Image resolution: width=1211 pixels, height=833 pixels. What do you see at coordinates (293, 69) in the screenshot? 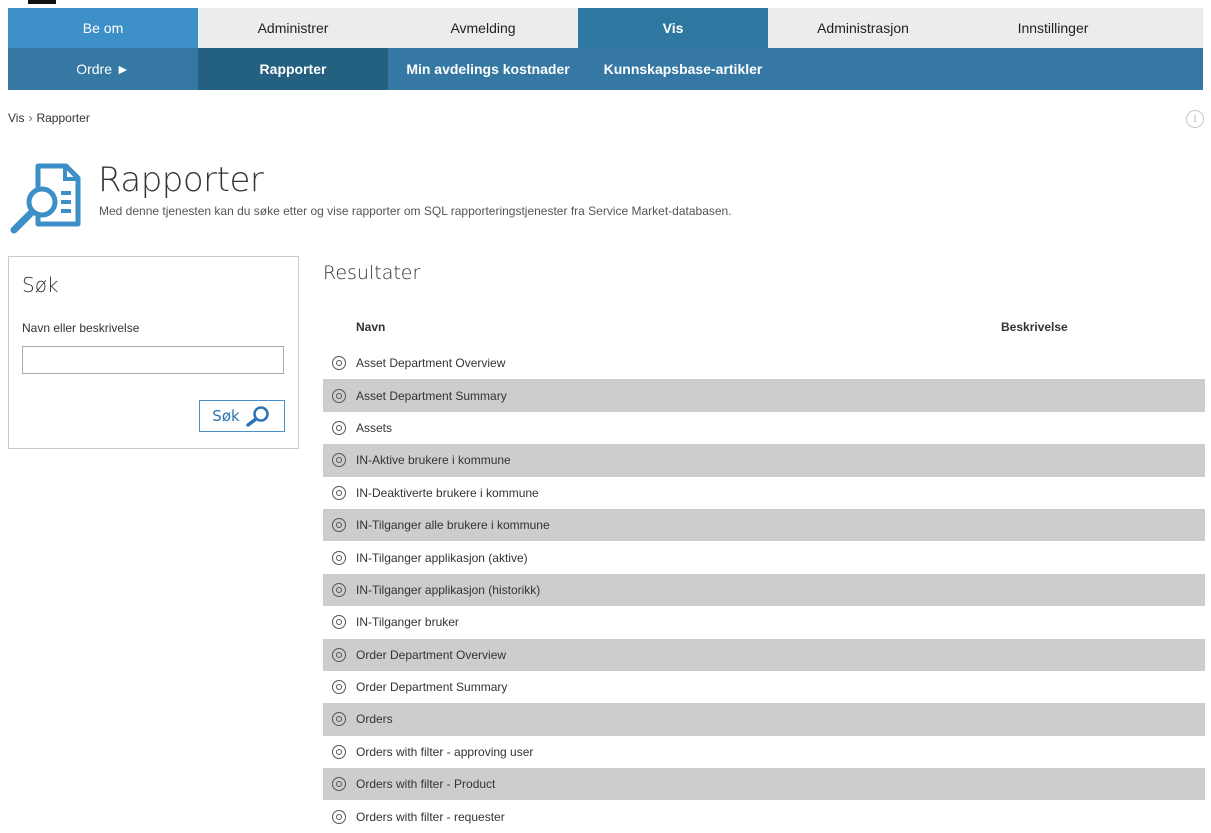
I see `subtab-rapporter: Rapporter` at bounding box center [293, 69].